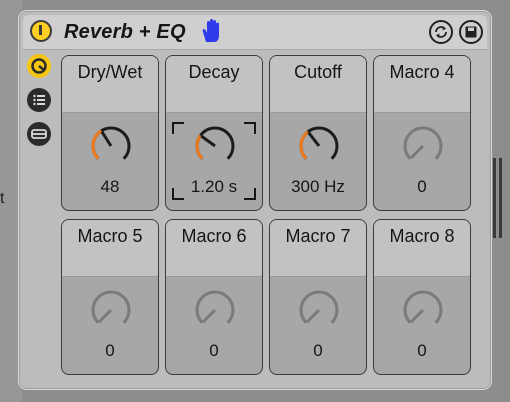  What do you see at coordinates (214, 72) in the screenshot?
I see `macro-label: Decay` at bounding box center [214, 72].